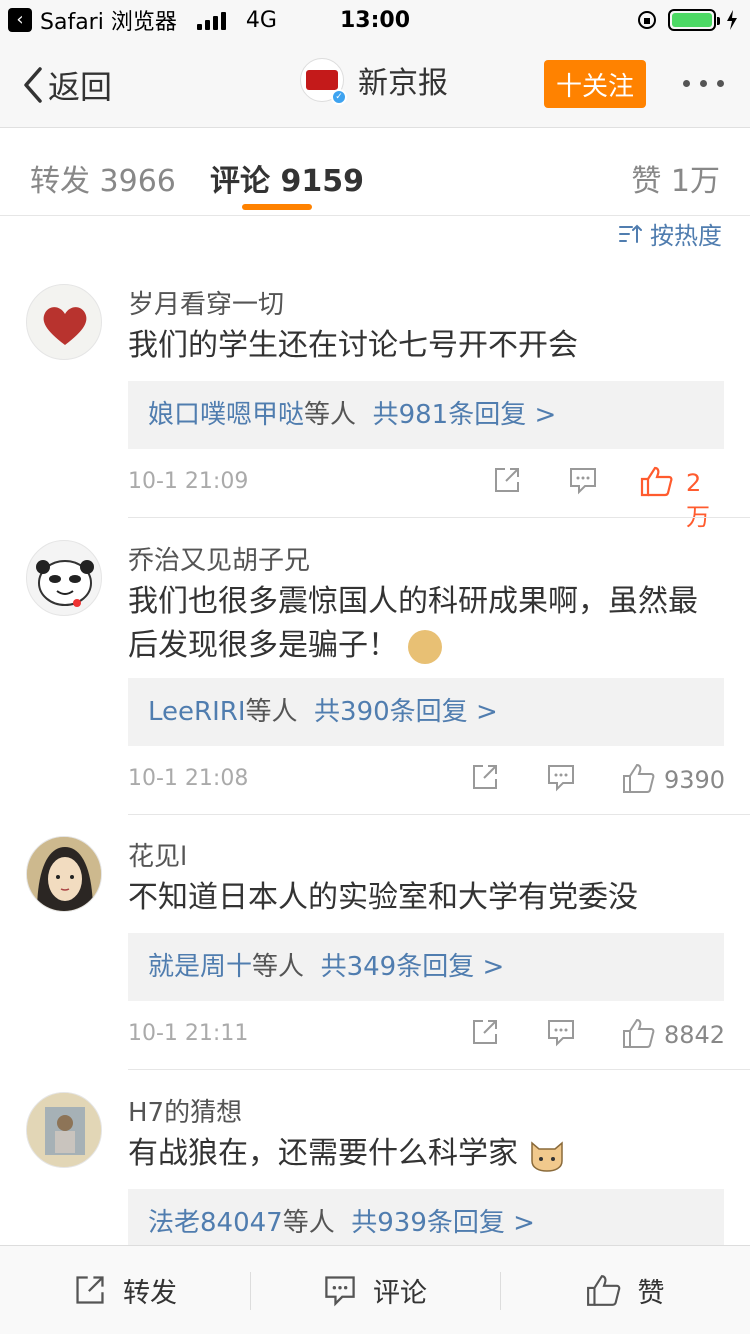 This screenshot has width=750, height=1334. I want to click on status-right, so click(687, 20).